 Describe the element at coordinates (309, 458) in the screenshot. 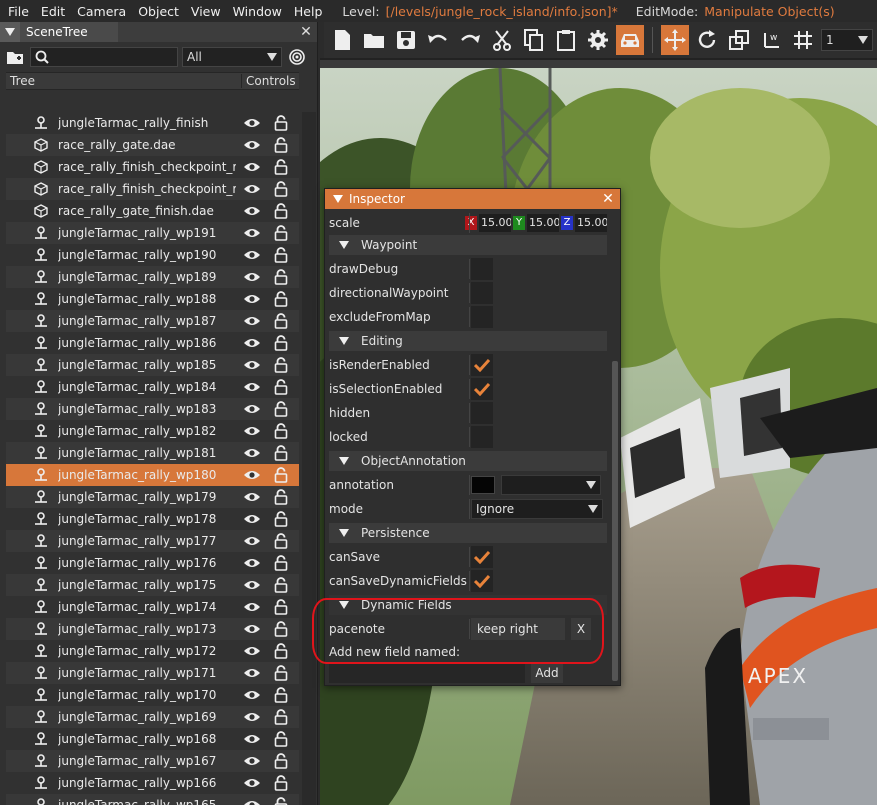

I see `scrollbar` at that location.